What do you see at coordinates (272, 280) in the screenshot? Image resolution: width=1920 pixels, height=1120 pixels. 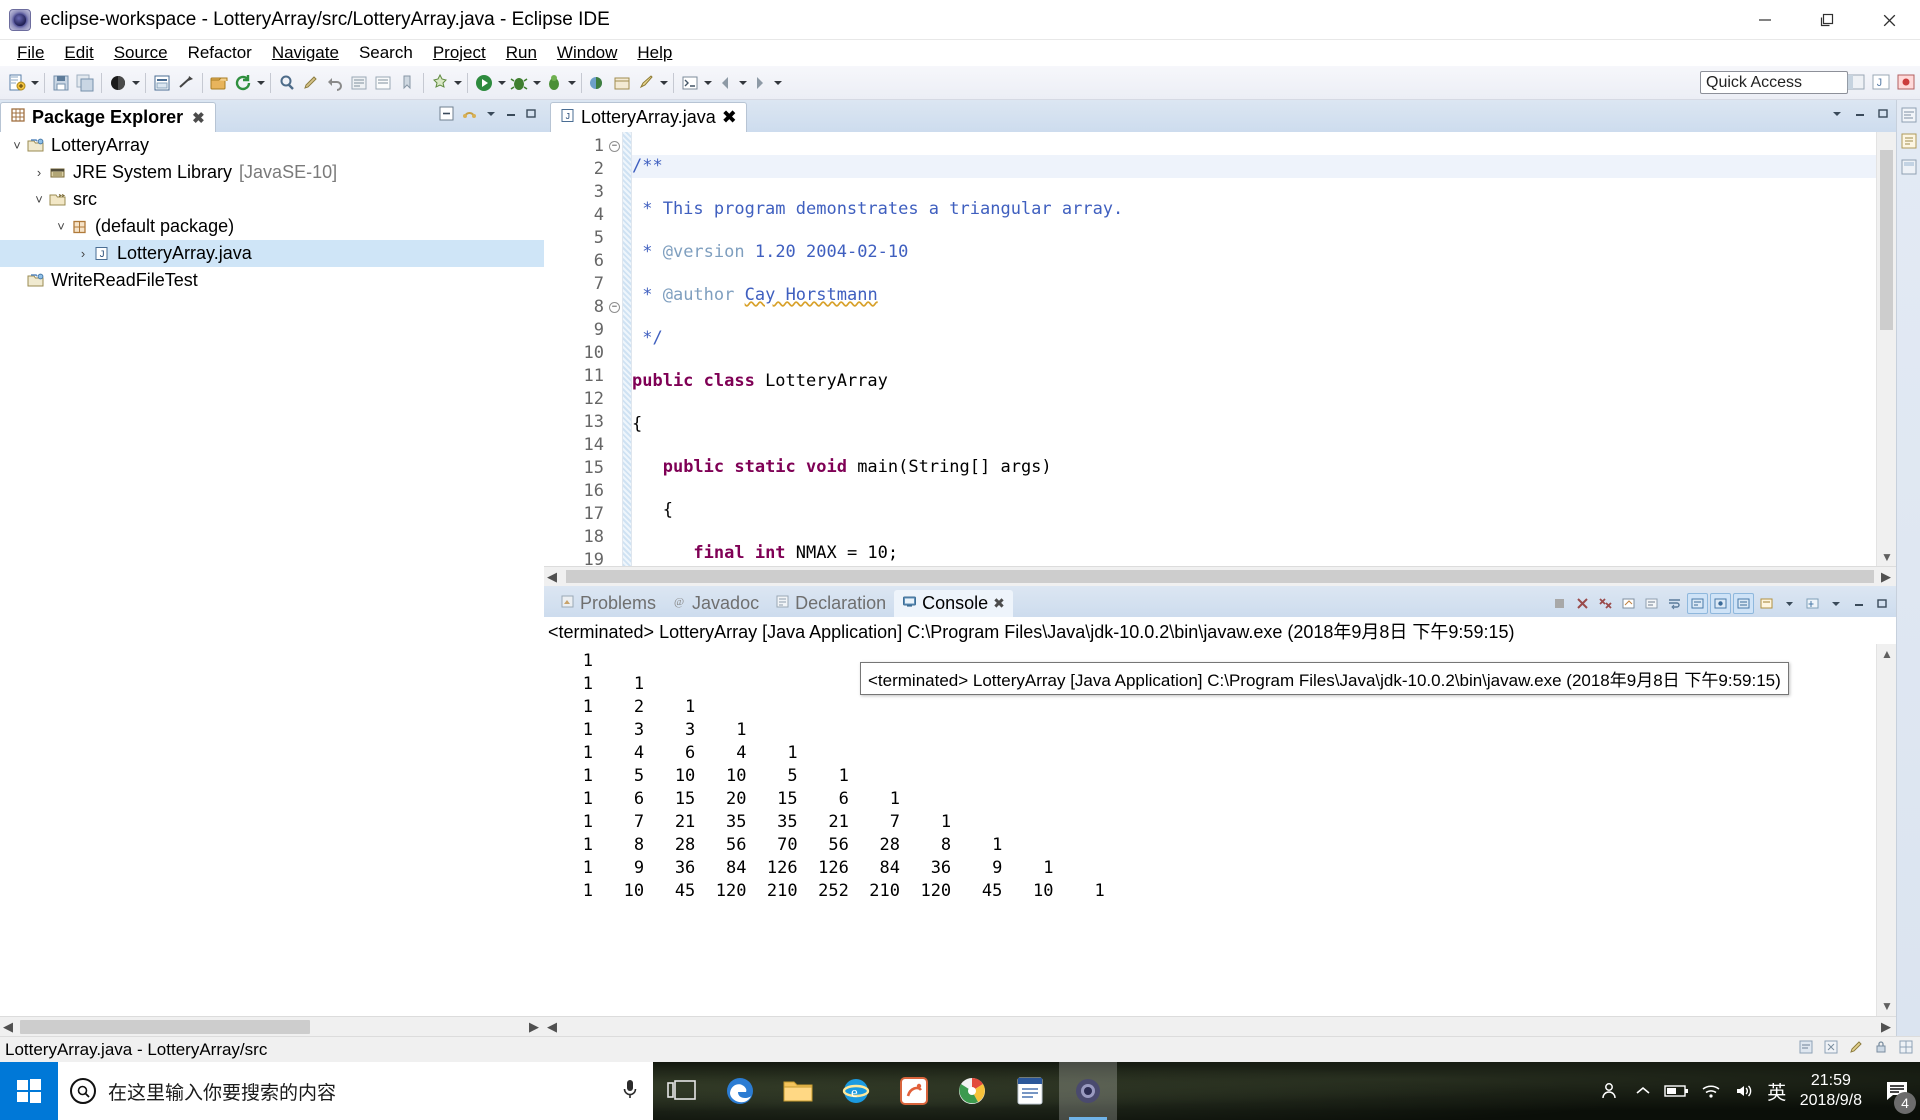 I see `tree-item-write-read-file-test: WriteReadFileTest` at bounding box center [272, 280].